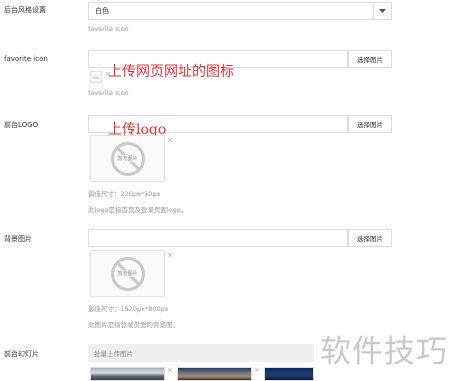 The height and width of the screenshot is (381, 450). Describe the element at coordinates (102, 11) in the screenshot. I see `style-select-value: 白色` at that location.